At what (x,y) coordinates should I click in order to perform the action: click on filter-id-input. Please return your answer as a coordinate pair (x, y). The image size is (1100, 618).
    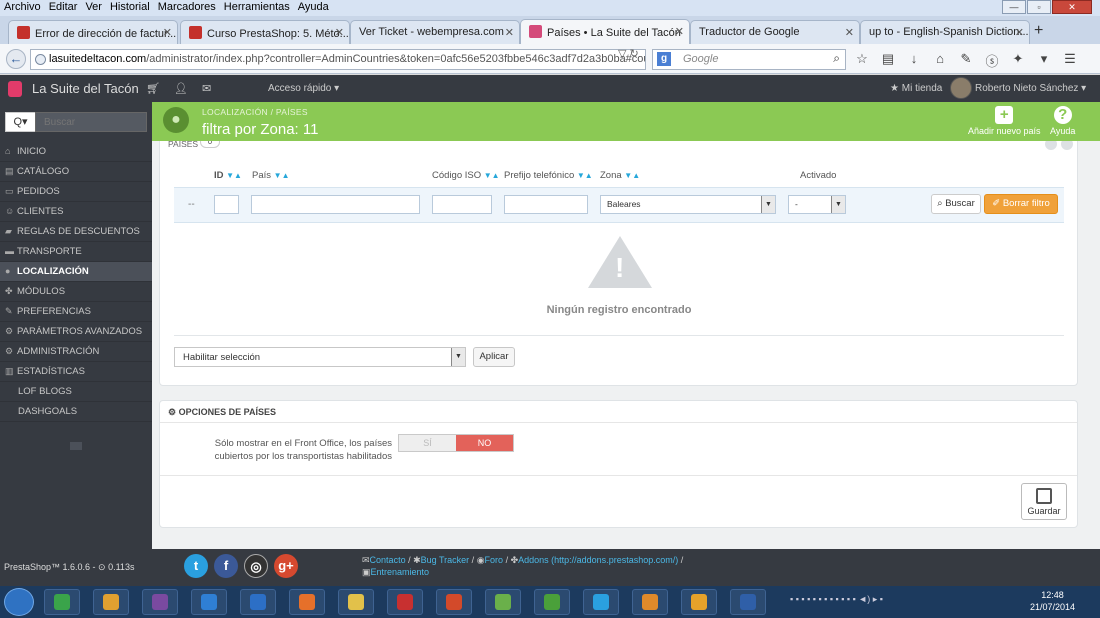
    Looking at the image, I should click on (226, 204).